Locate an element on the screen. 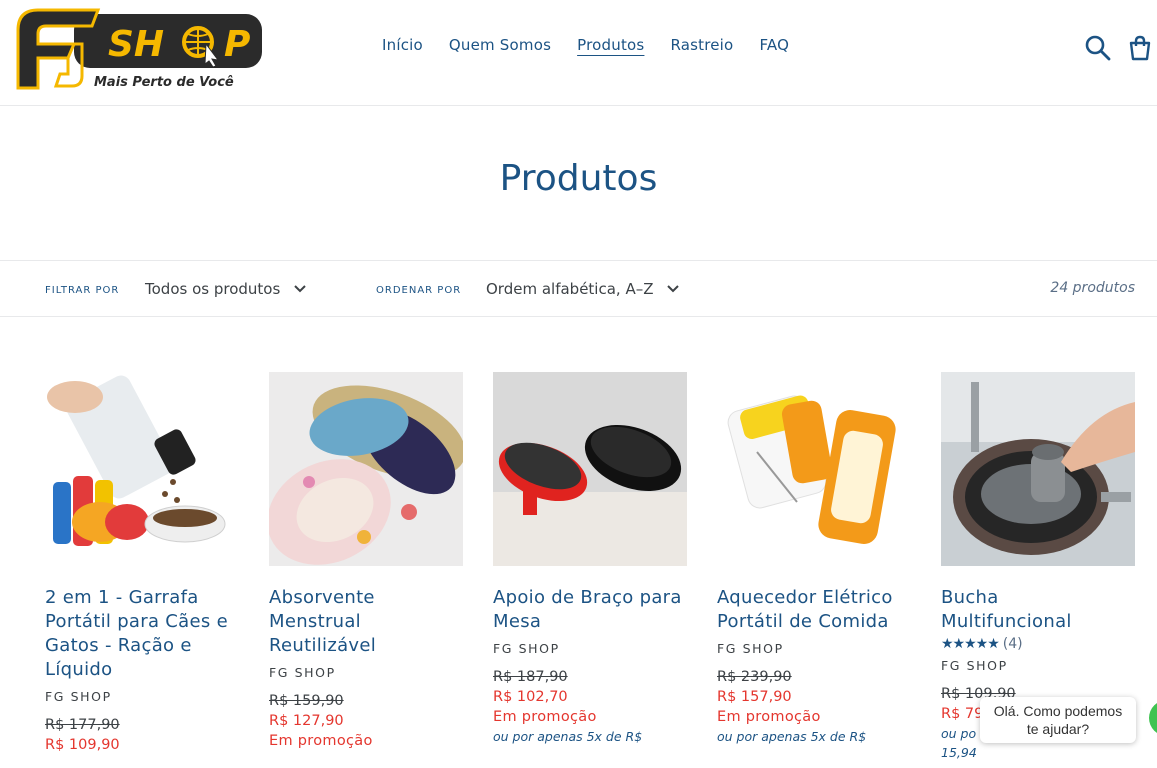 The width and height of the screenshot is (1157, 768). logo: SH P Mais Perto de Você is located at coordinates (138, 48).